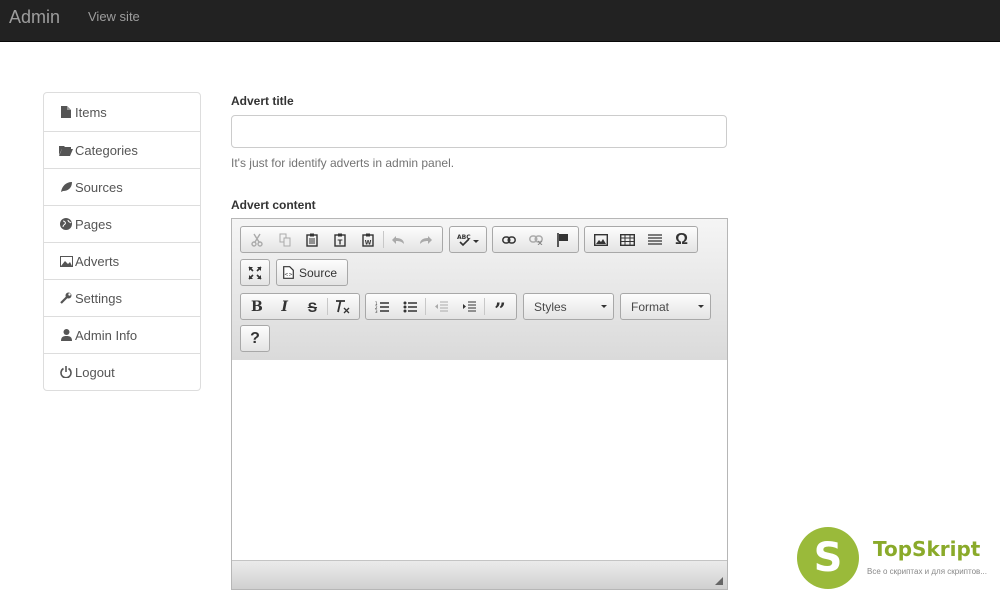 The width and height of the screenshot is (1000, 595). What do you see at coordinates (550, 306) in the screenshot?
I see `styles-label: Styles` at bounding box center [550, 306].